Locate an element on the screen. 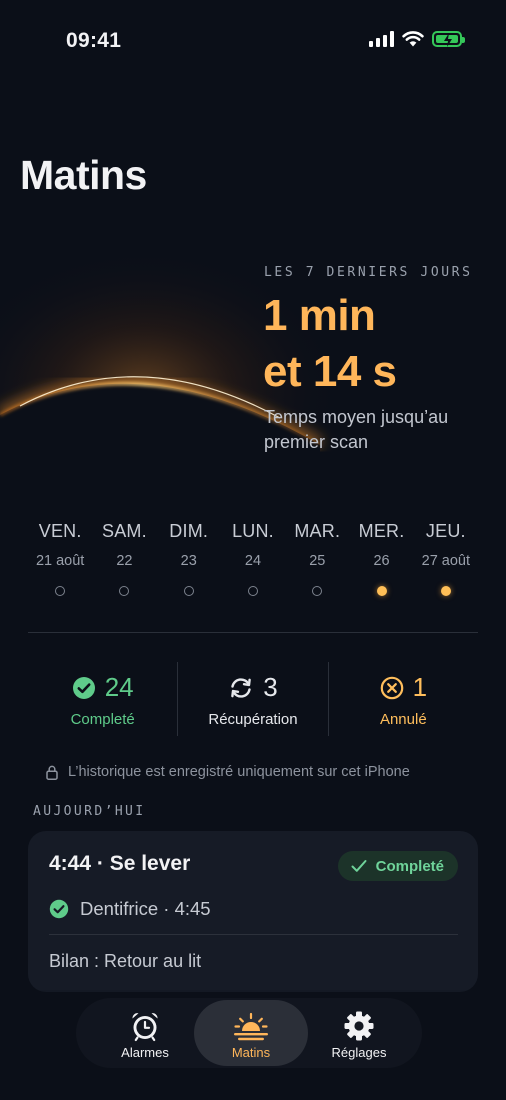 This screenshot has width=506, height=1100. section-title-today: AUJOURD’HUI is located at coordinates (89, 811).